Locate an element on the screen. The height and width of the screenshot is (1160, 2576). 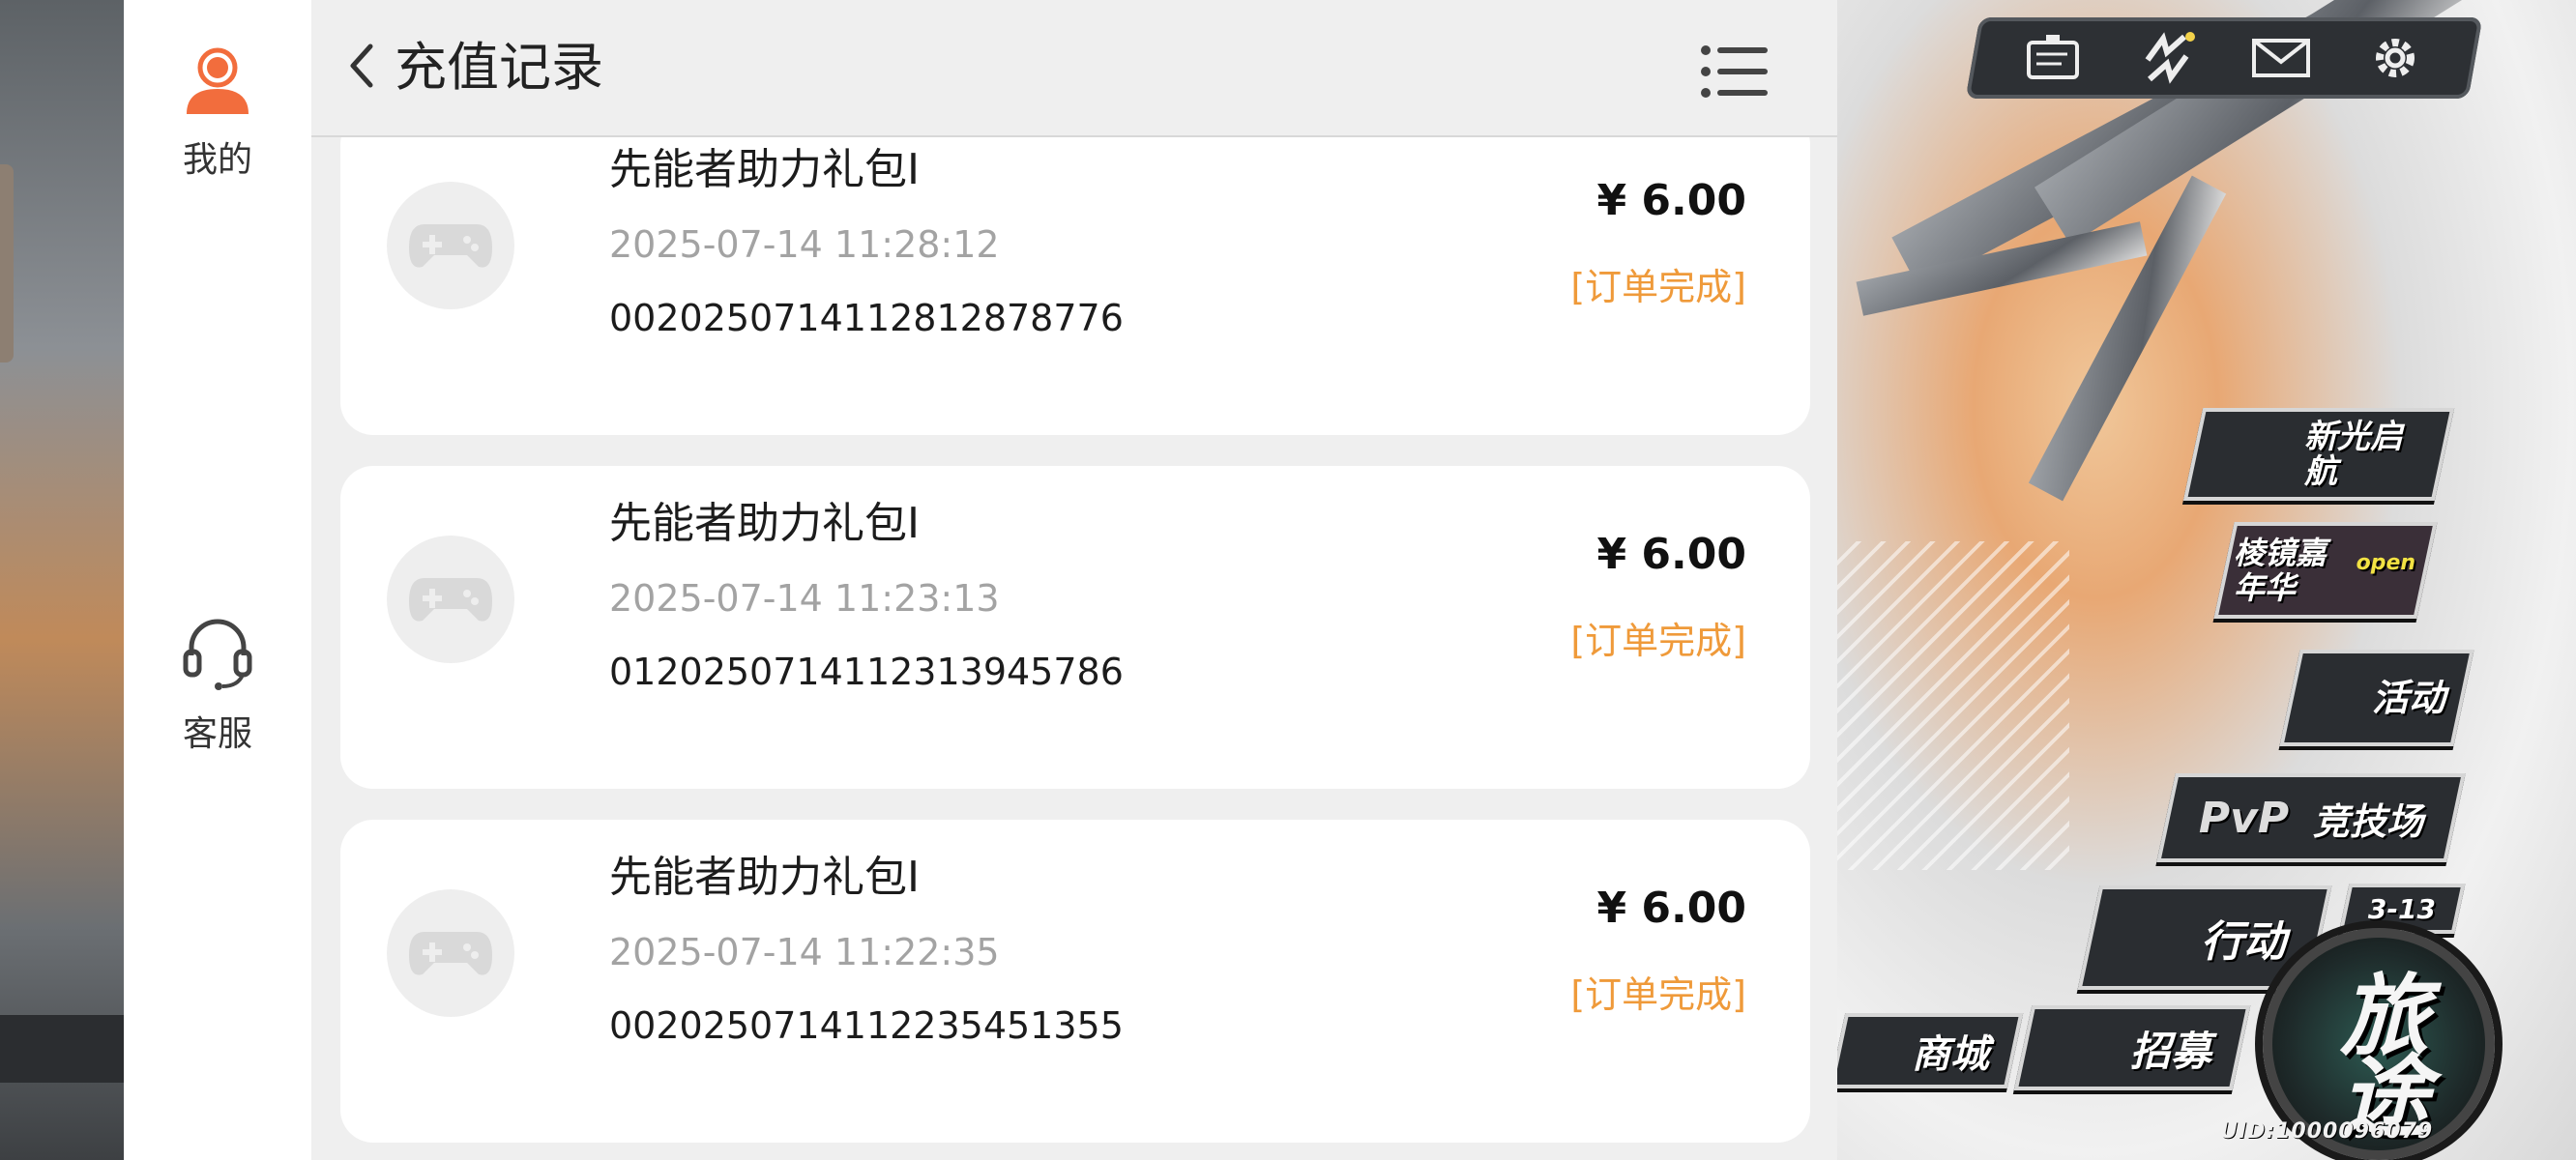
sidebar: 我的 客服 is located at coordinates (217, 580).